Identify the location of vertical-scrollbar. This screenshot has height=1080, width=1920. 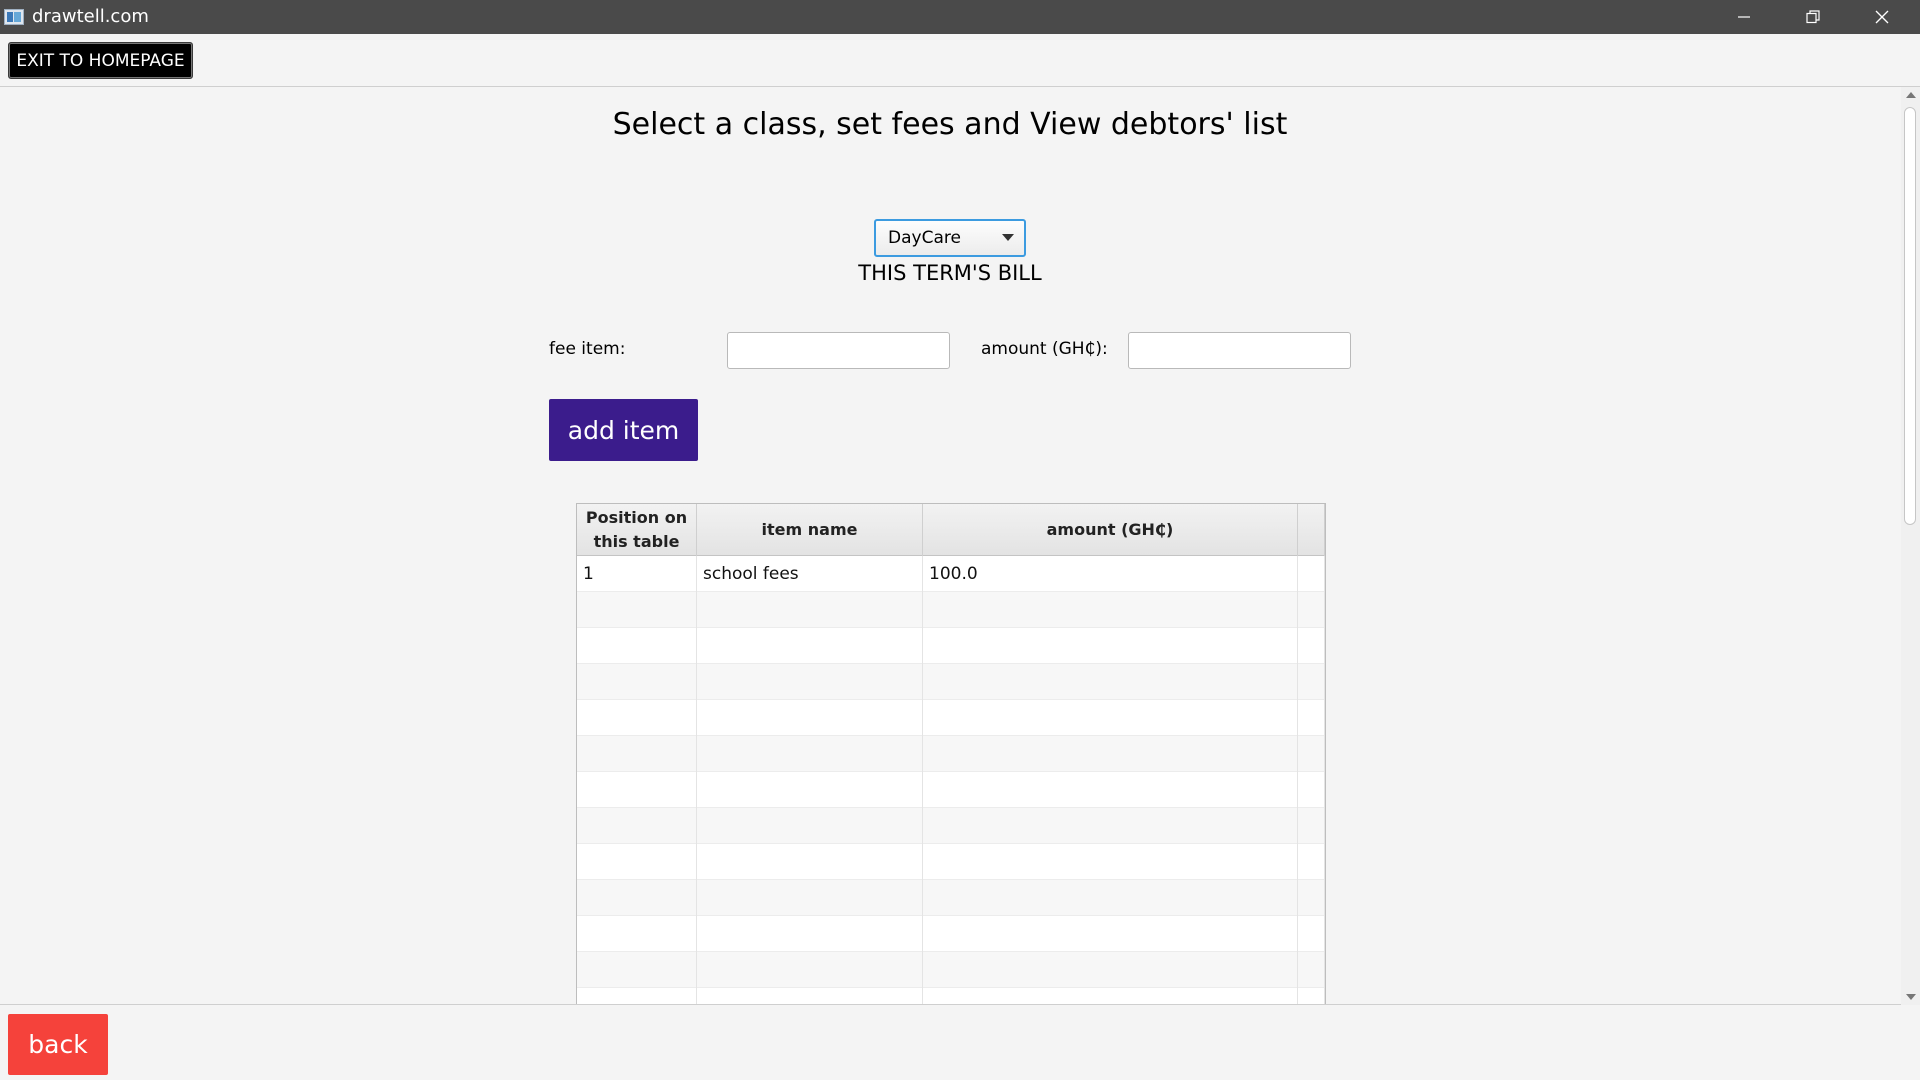
(1910, 546).